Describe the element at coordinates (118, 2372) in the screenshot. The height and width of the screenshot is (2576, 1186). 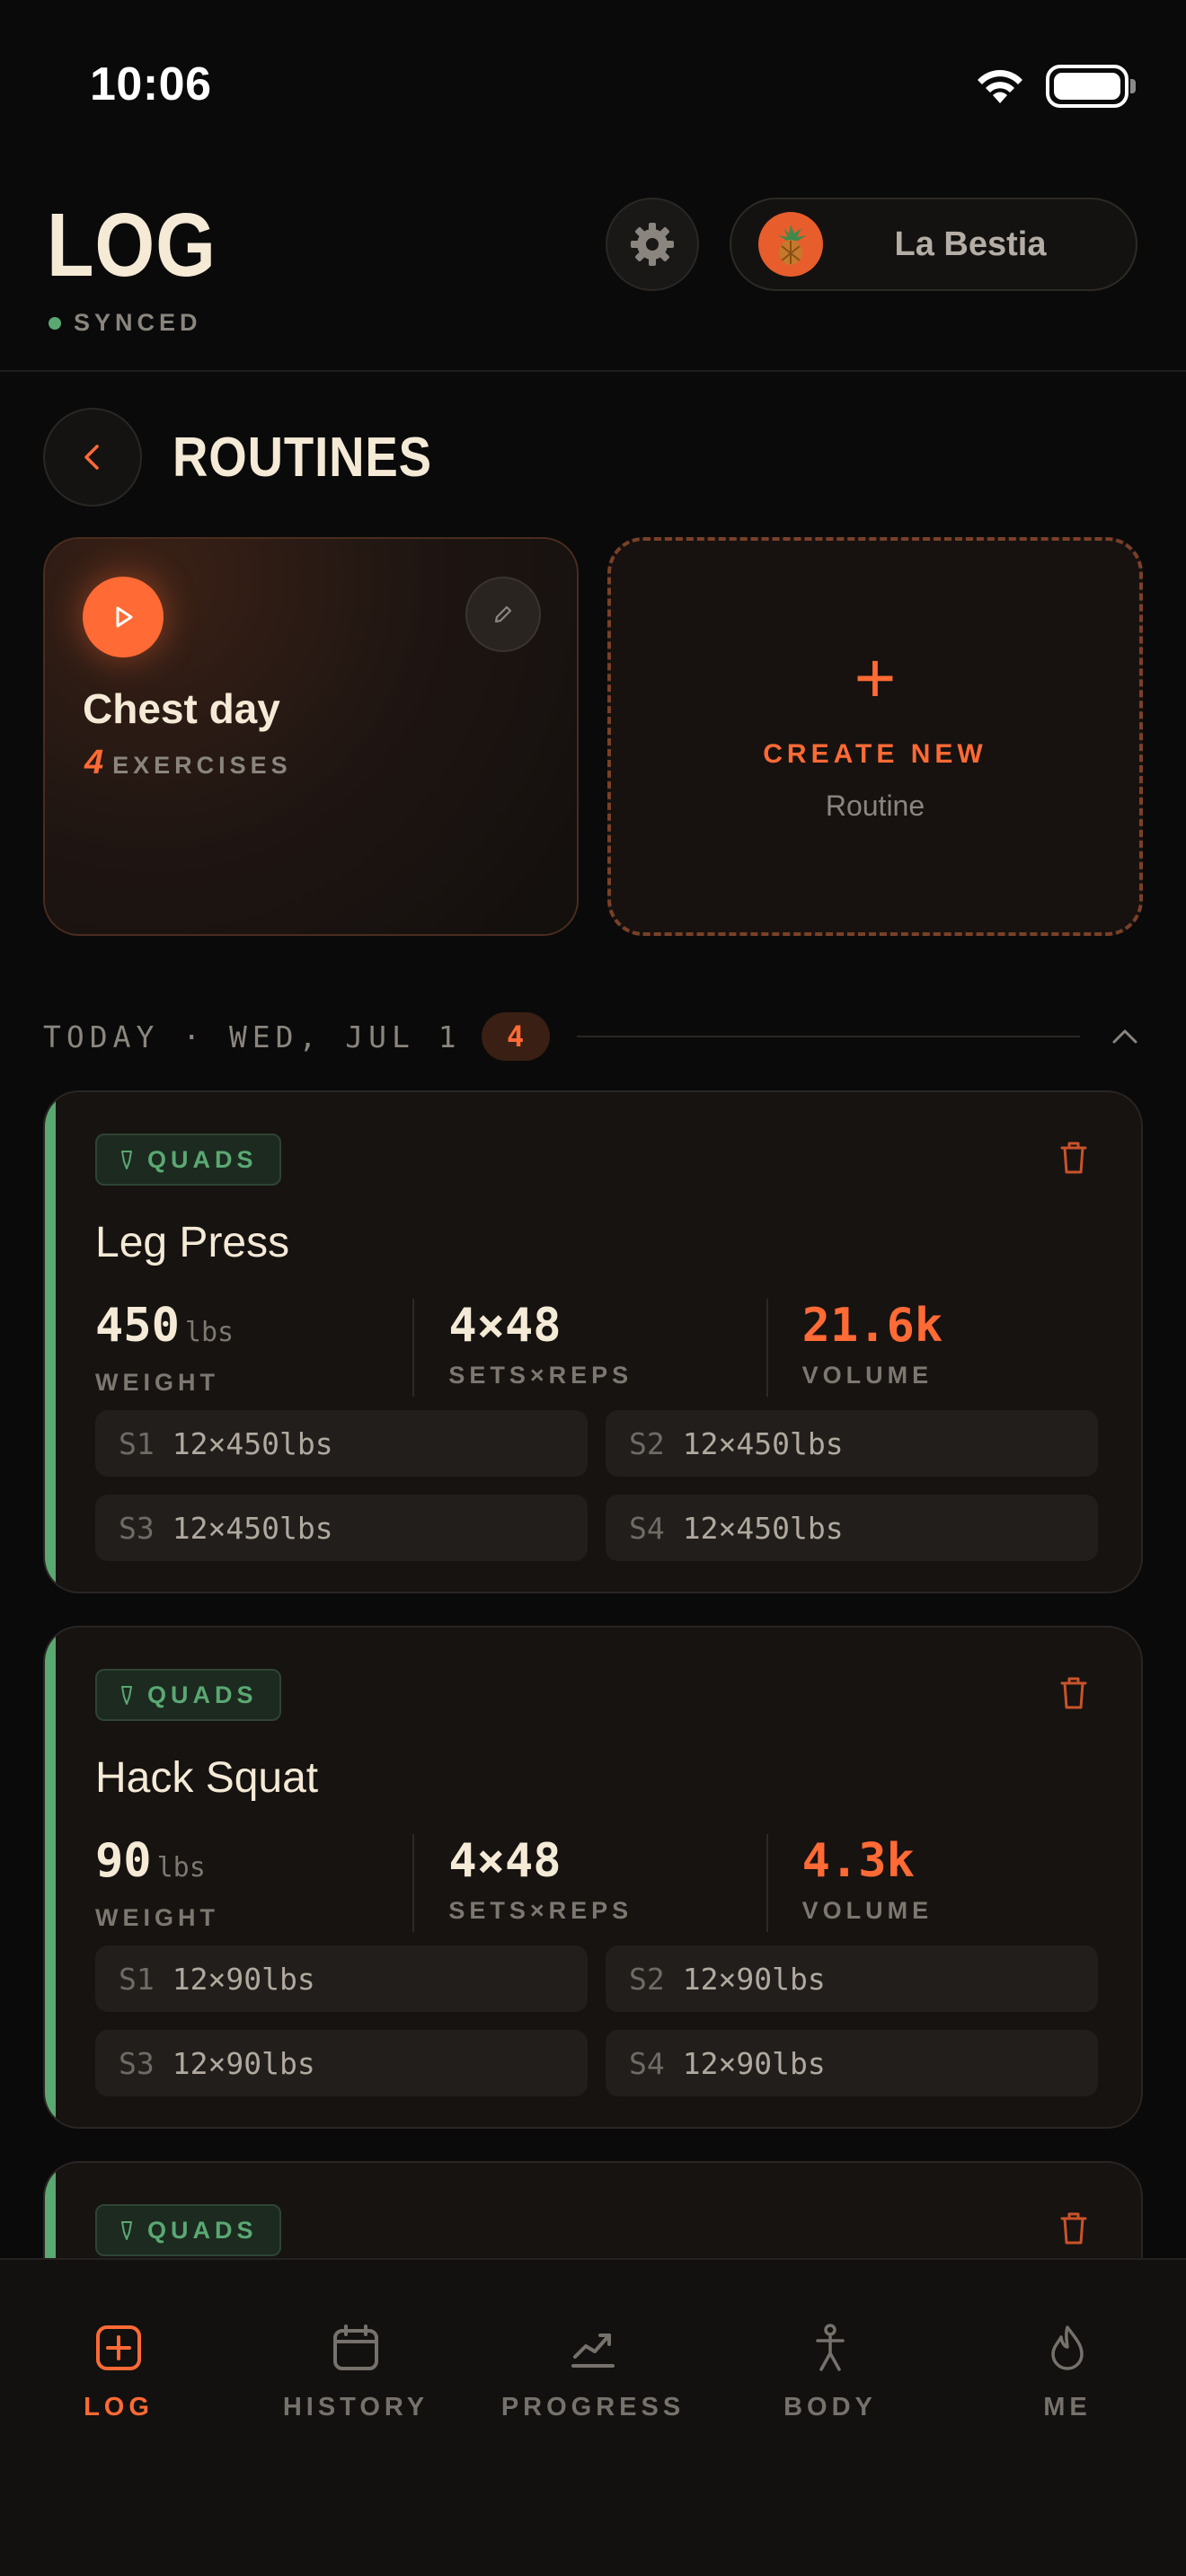
I see `tab-log: LOG` at that location.